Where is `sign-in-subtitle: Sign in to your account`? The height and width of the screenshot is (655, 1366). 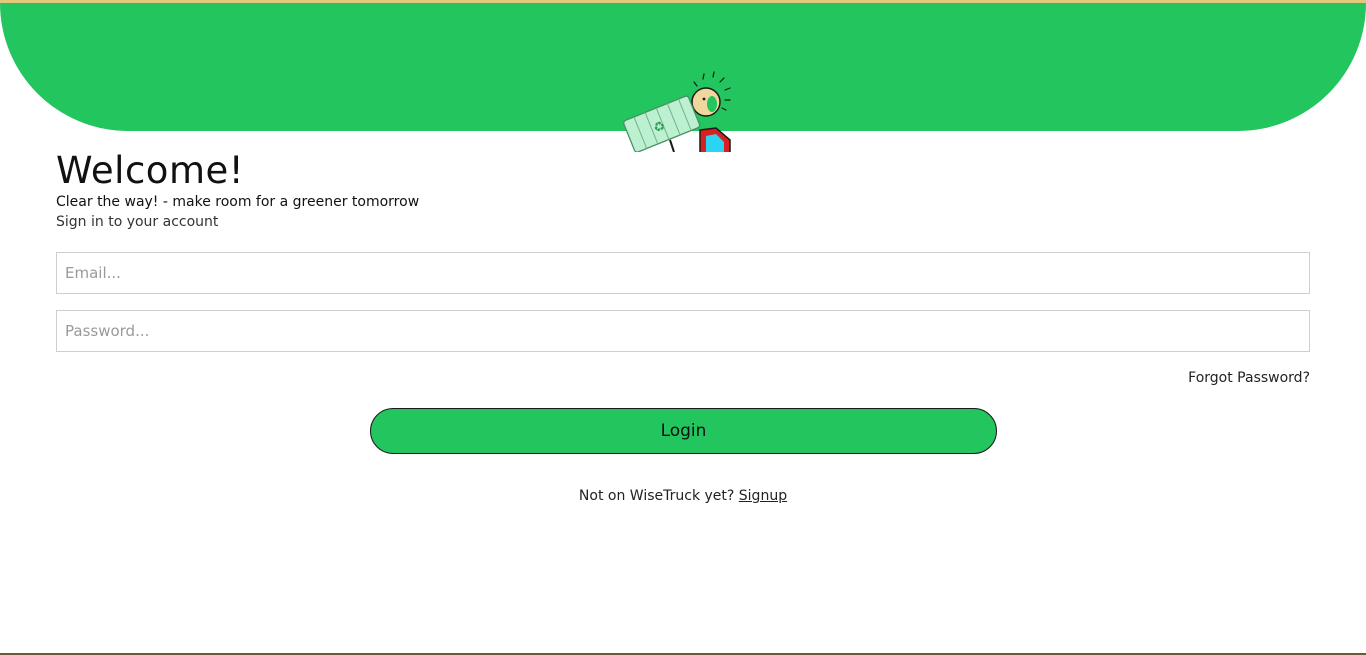
sign-in-subtitle: Sign in to your account is located at coordinates (137, 222).